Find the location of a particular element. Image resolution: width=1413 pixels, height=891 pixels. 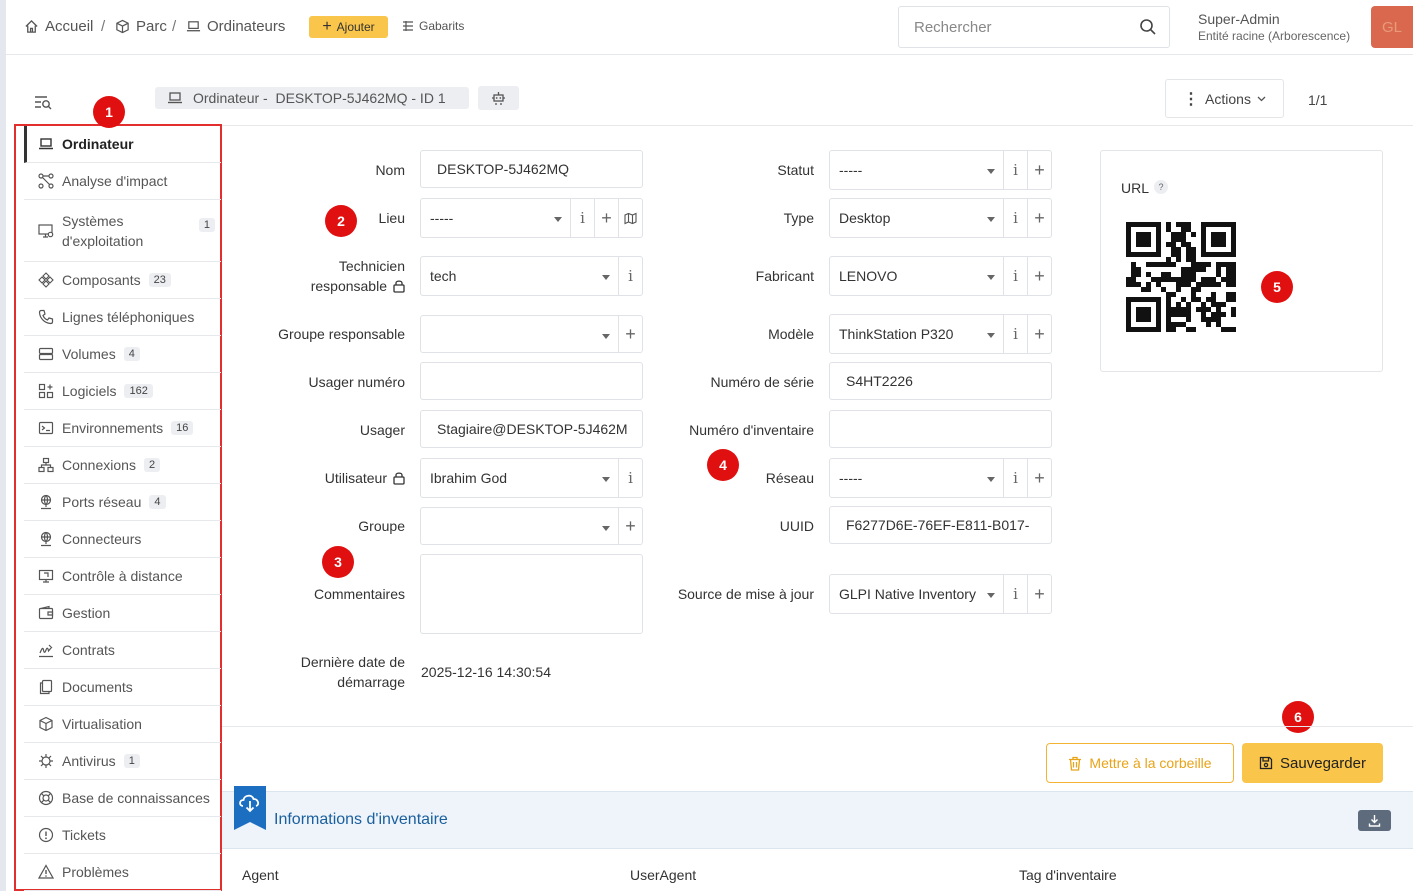

numero-serie-input: S4HT2226 is located at coordinates (940, 381).